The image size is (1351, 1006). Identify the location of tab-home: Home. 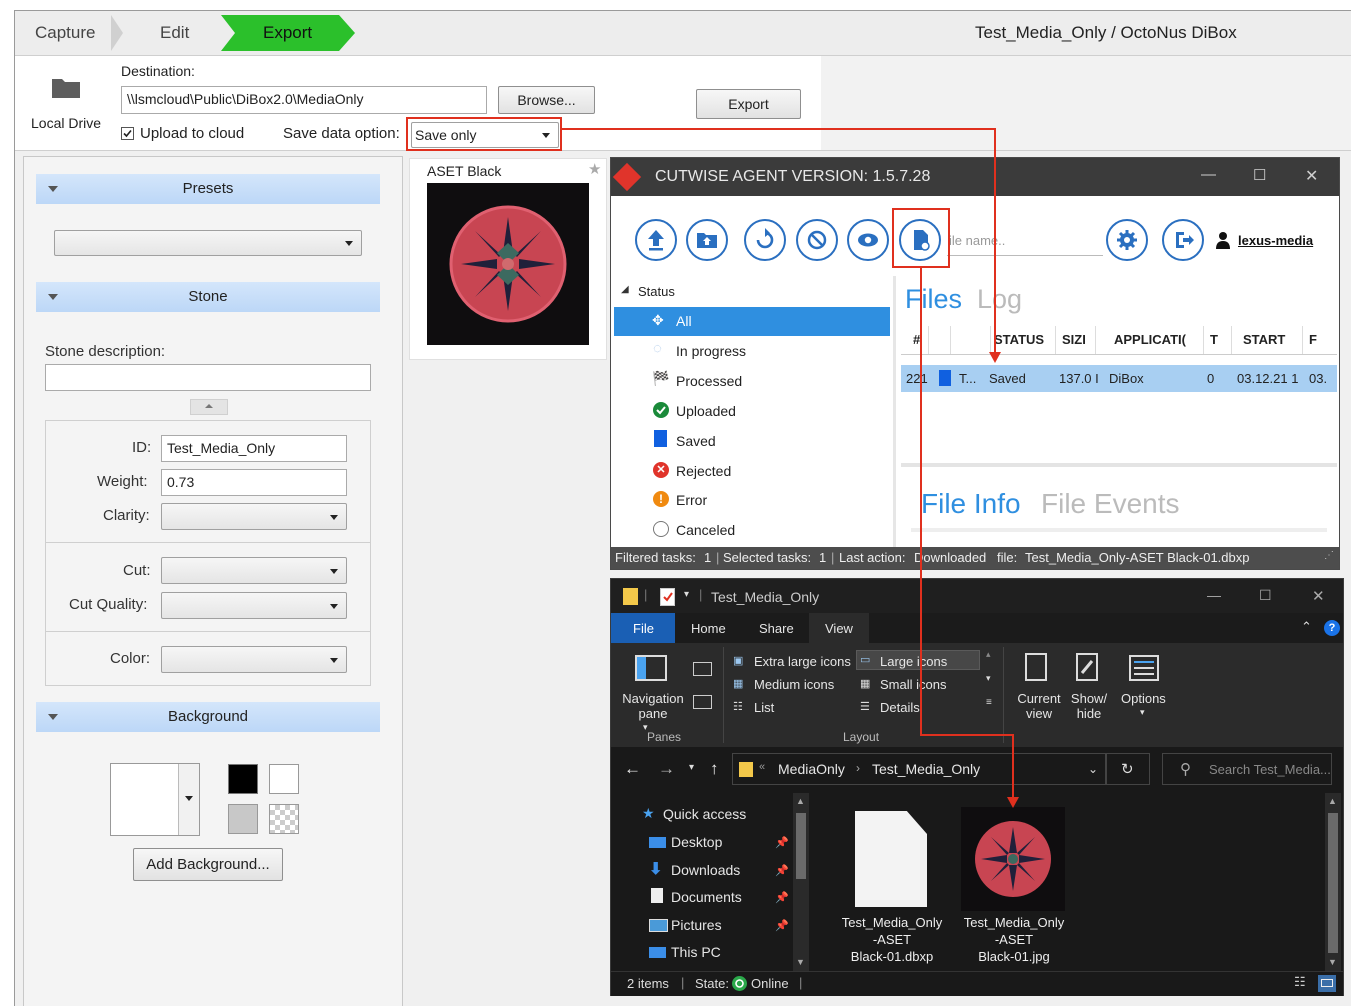
(708, 628).